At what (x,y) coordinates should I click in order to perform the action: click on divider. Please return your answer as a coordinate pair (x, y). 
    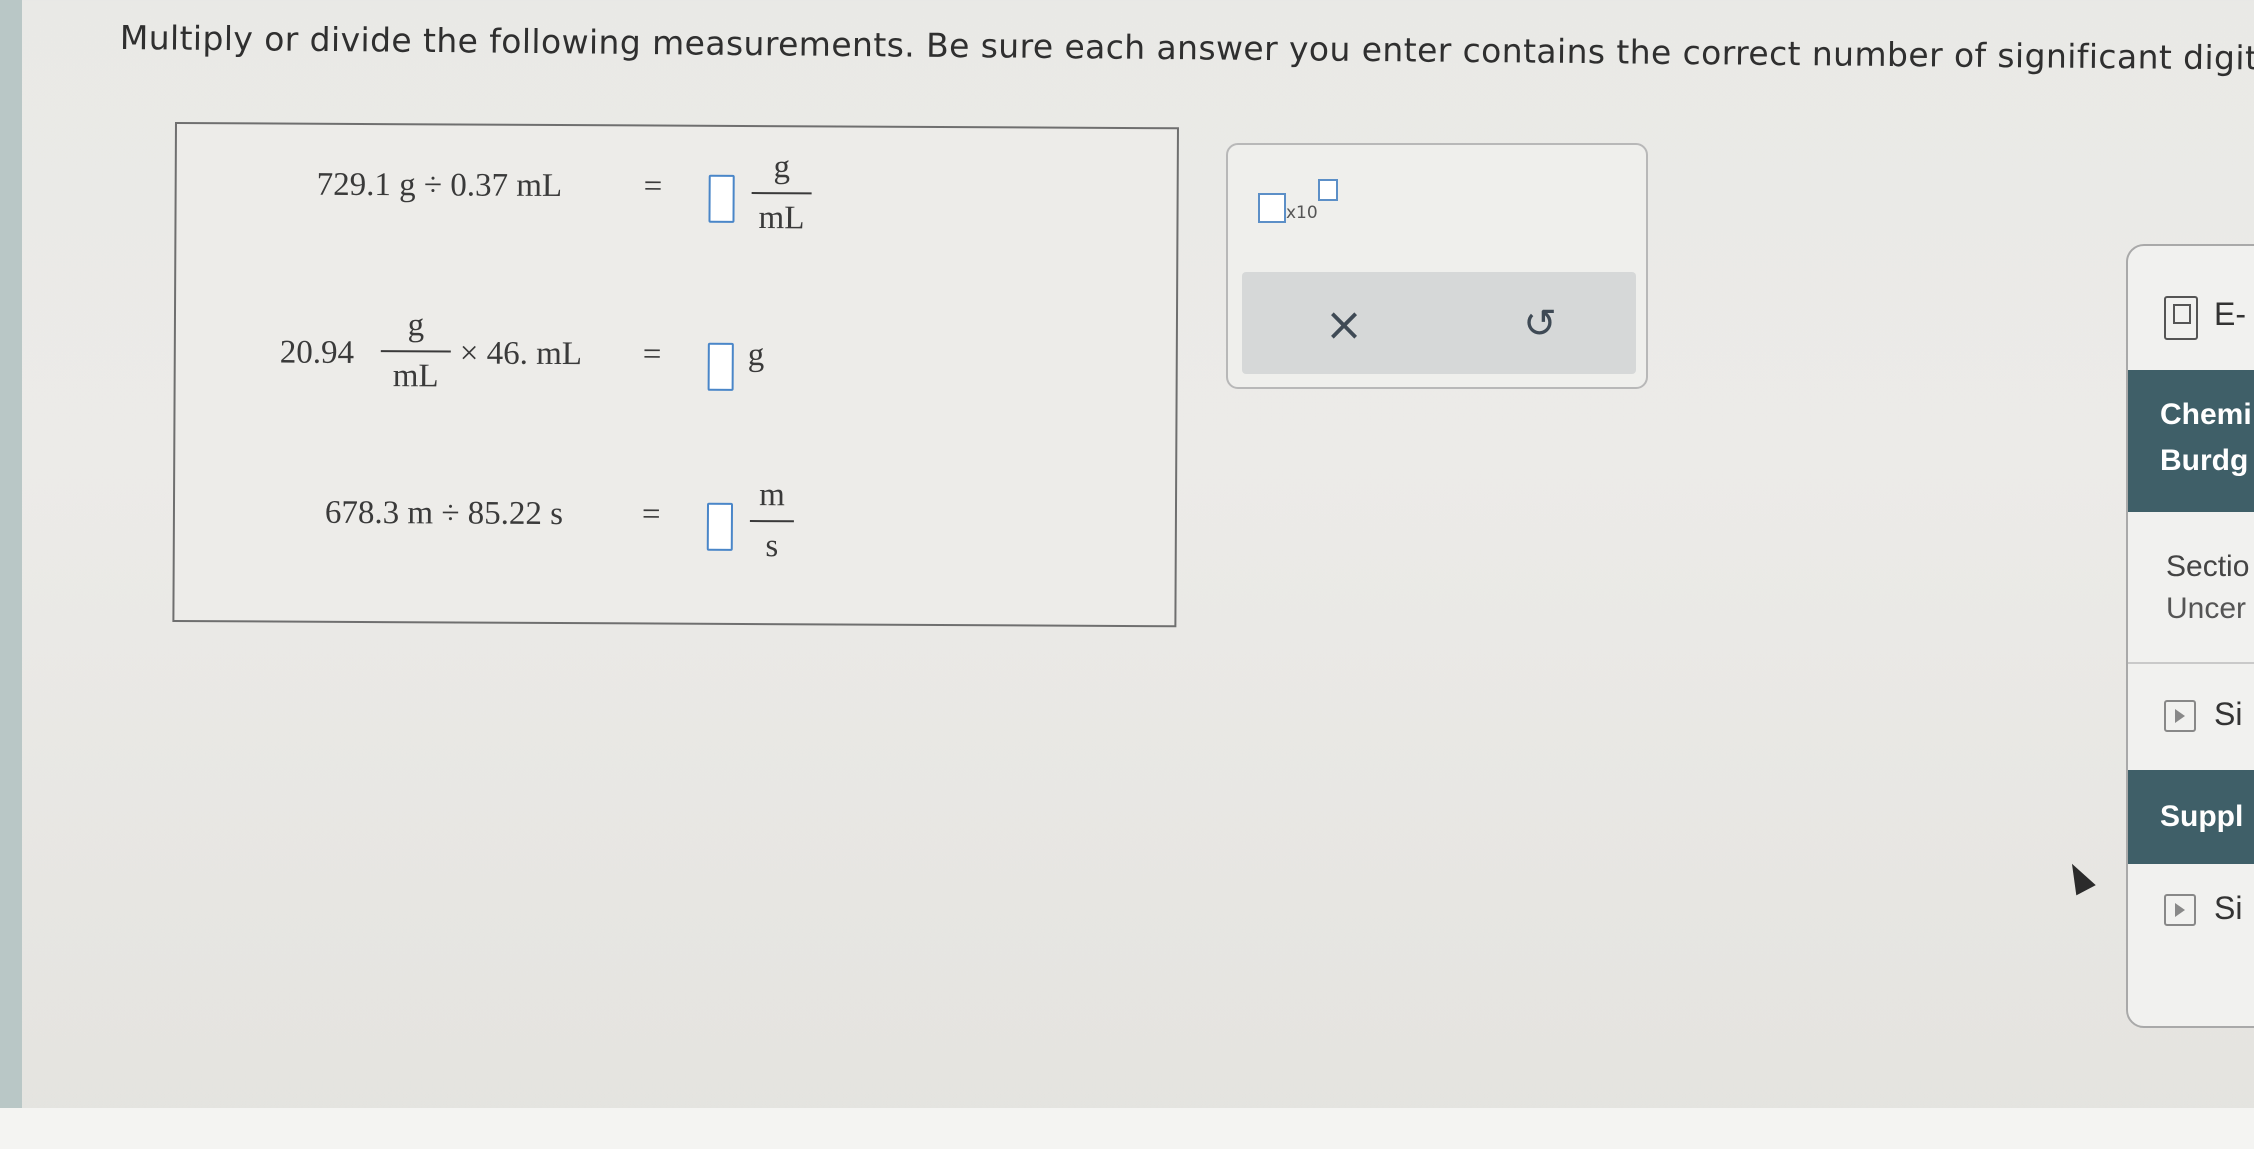
    Looking at the image, I should click on (2191, 663).